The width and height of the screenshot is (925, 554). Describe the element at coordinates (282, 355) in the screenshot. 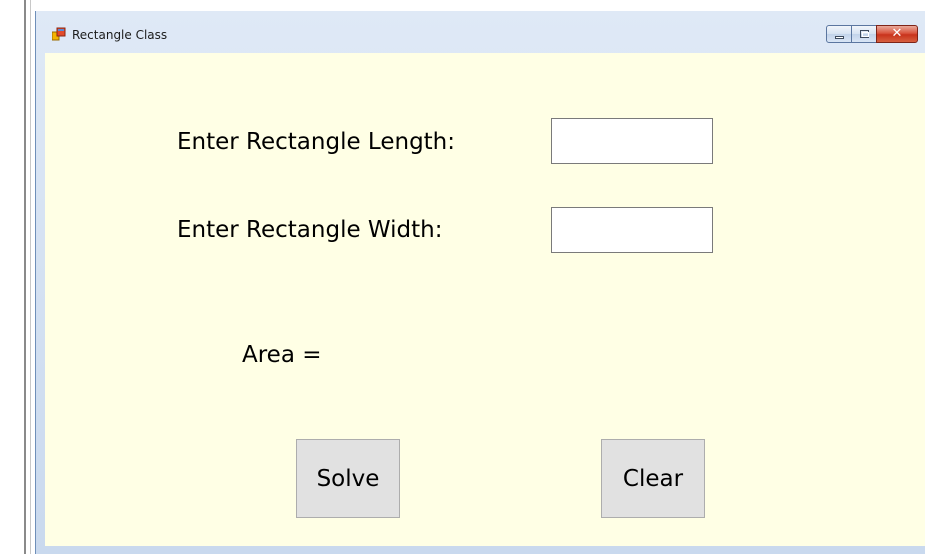

I see `area-label: Area =` at that location.